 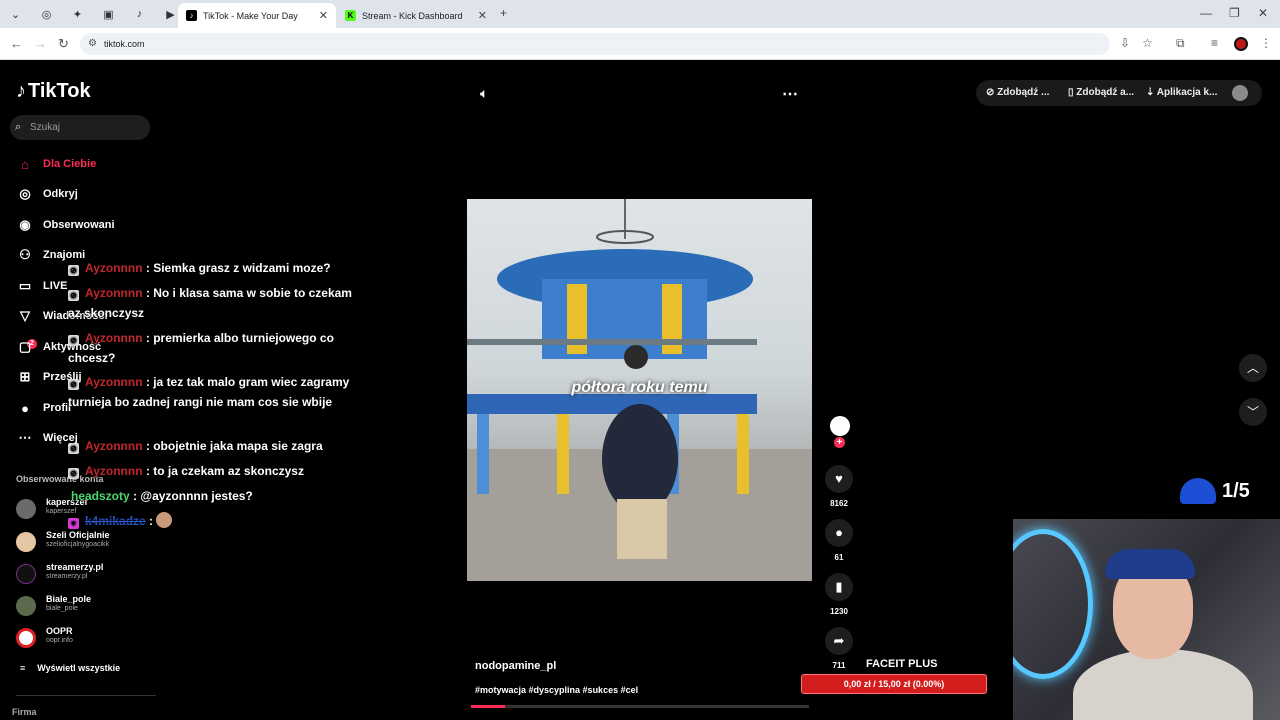 What do you see at coordinates (503, 13) in the screenshot?
I see `new-tab-icon: +` at bounding box center [503, 13].